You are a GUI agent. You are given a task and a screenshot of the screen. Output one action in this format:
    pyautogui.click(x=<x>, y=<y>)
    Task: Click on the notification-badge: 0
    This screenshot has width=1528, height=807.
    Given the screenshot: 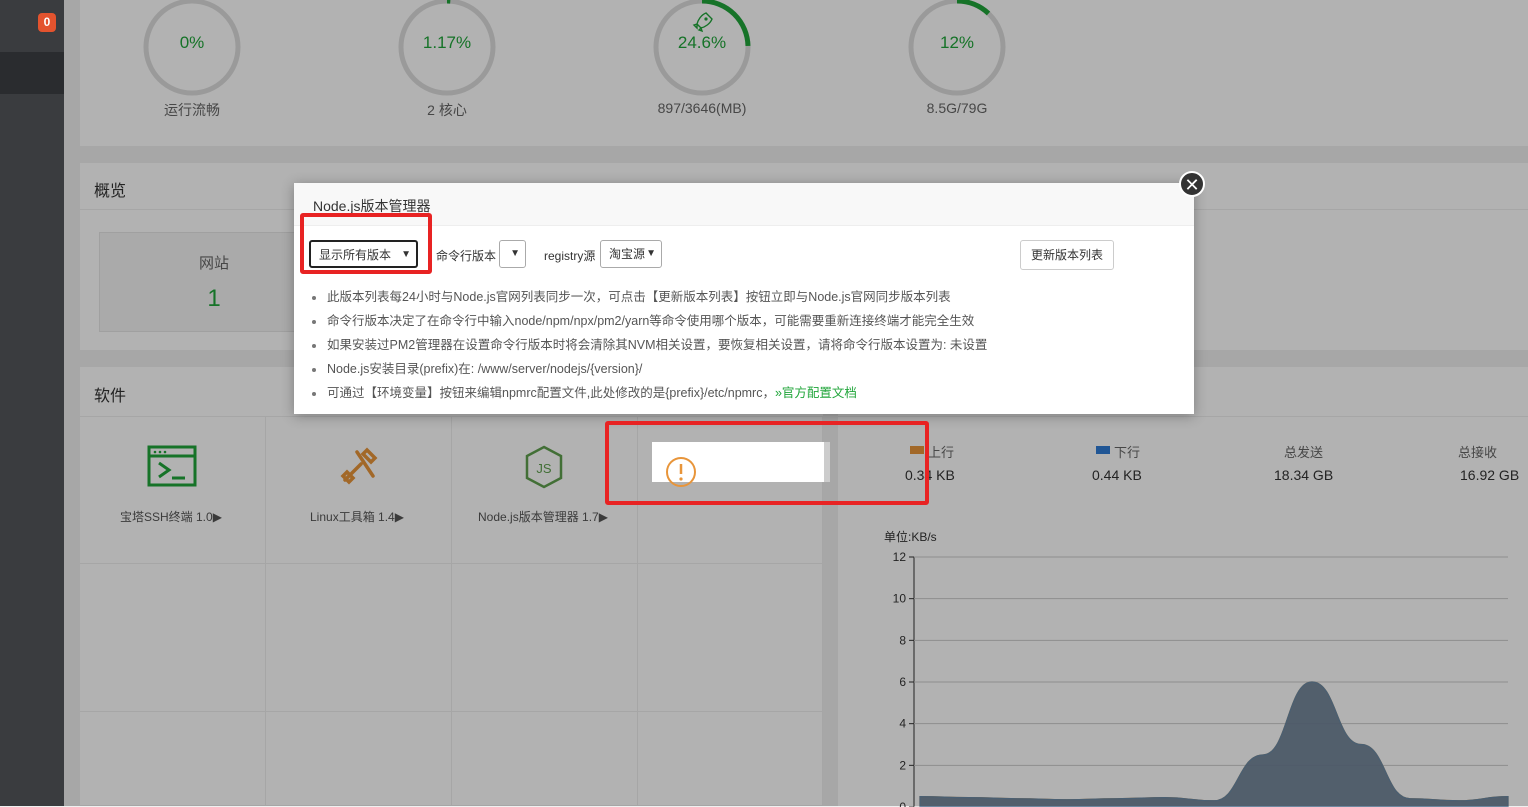 What is the action you would take?
    pyautogui.click(x=47, y=22)
    